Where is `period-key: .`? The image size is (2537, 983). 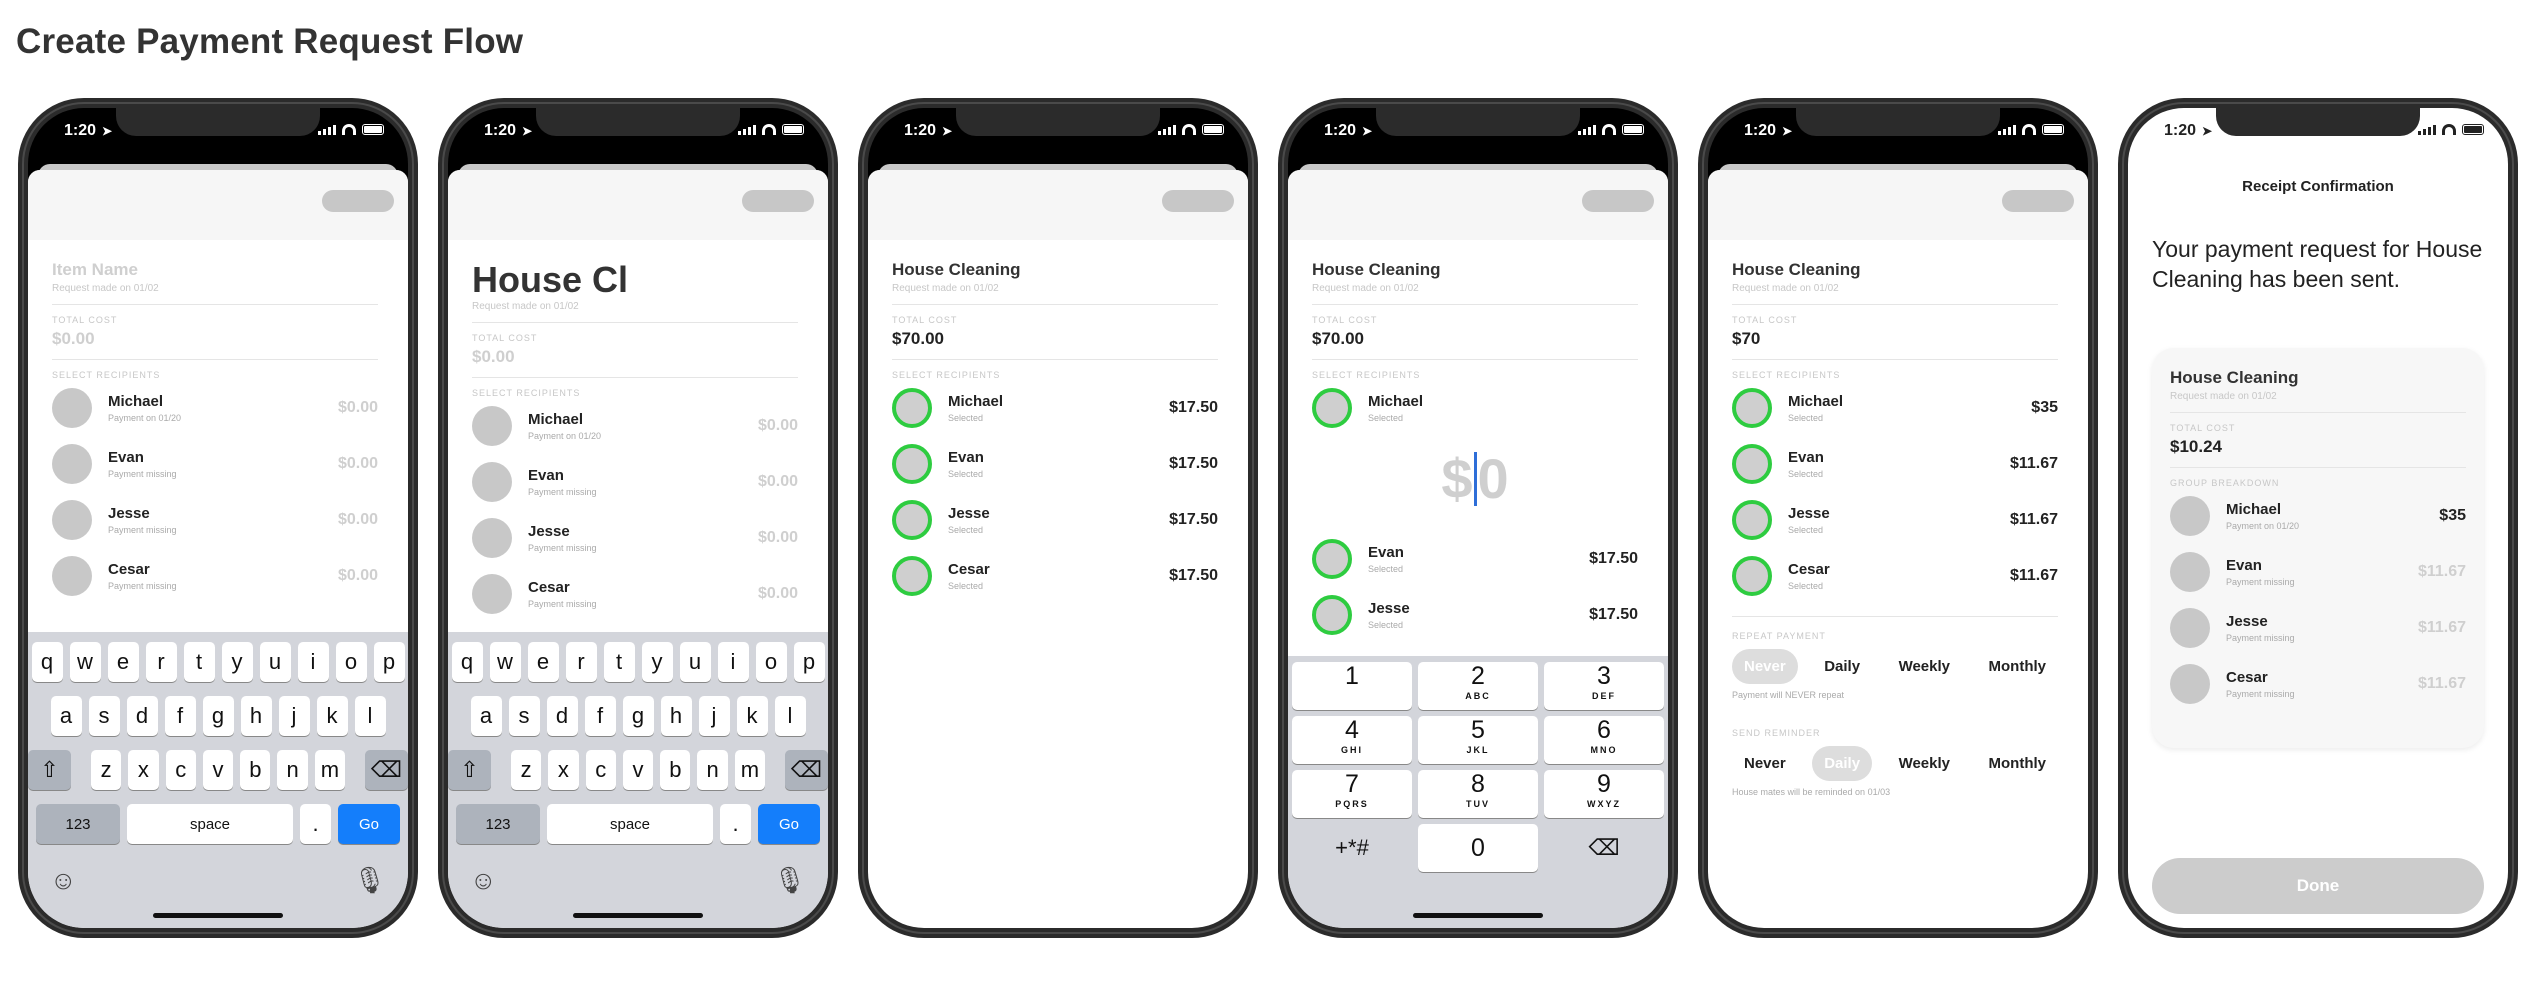 period-key: . is located at coordinates (735, 824).